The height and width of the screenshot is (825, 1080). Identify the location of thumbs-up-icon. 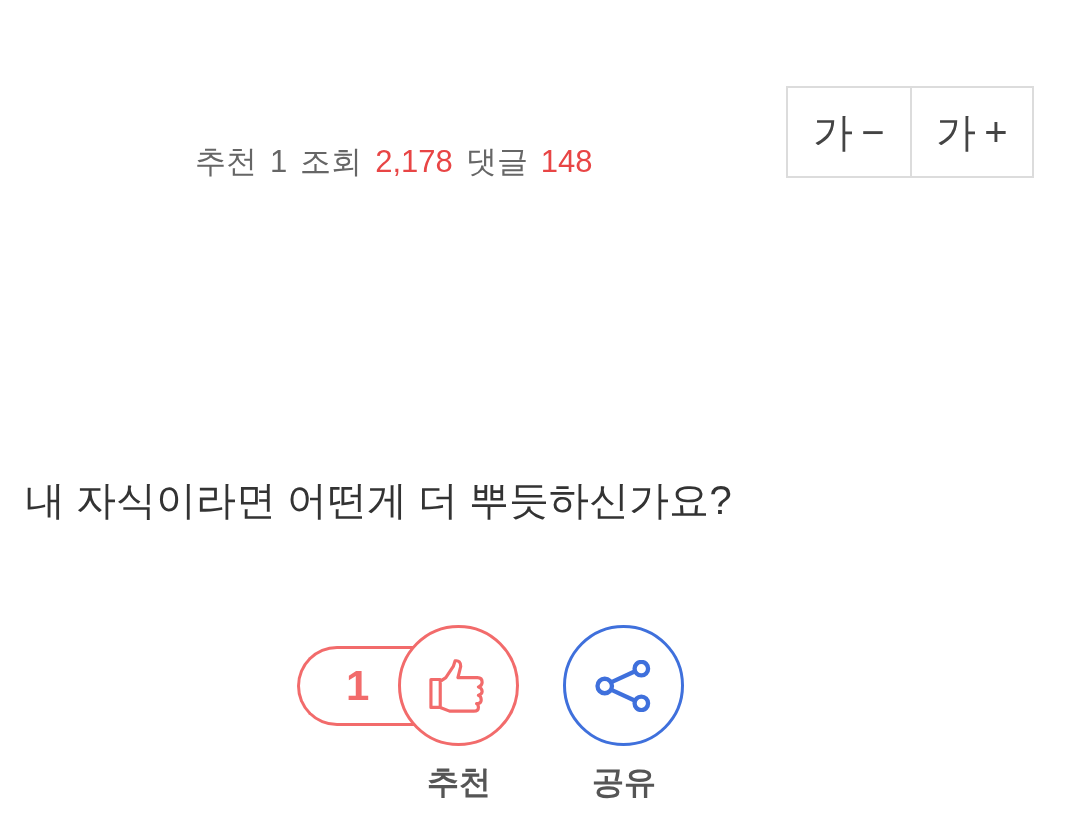
(456, 685).